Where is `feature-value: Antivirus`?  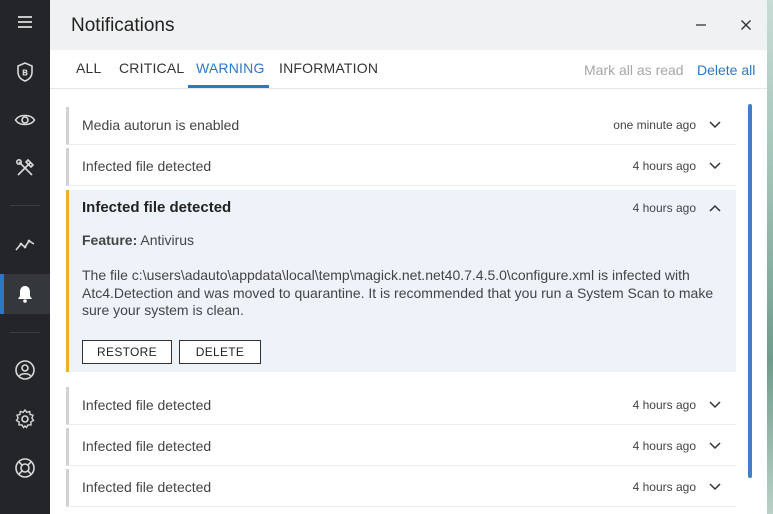 feature-value: Antivirus is located at coordinates (167, 240).